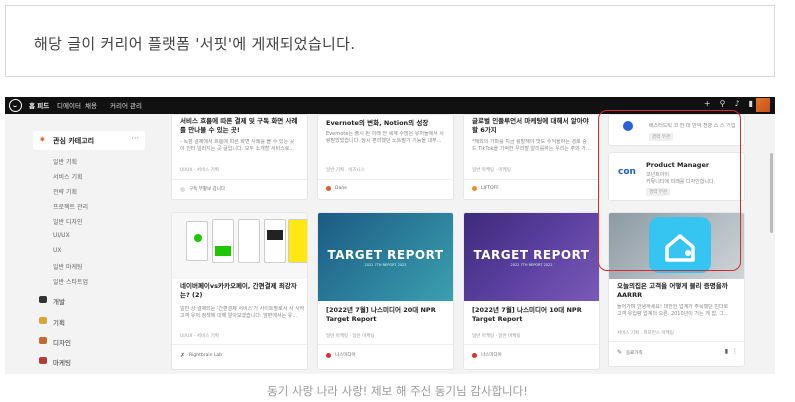 The image size is (795, 402). Describe the element at coordinates (70, 206) in the screenshot. I see `sidebar-sub-item: 프로젝트 관리` at that location.